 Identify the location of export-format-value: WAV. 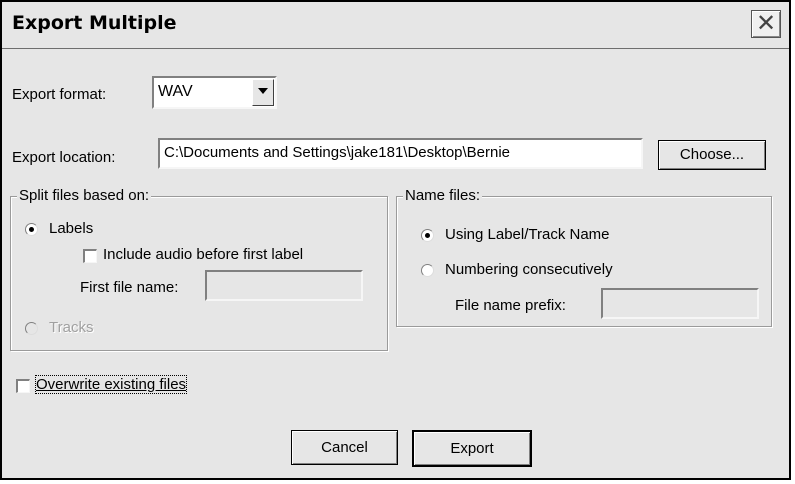
(175, 91).